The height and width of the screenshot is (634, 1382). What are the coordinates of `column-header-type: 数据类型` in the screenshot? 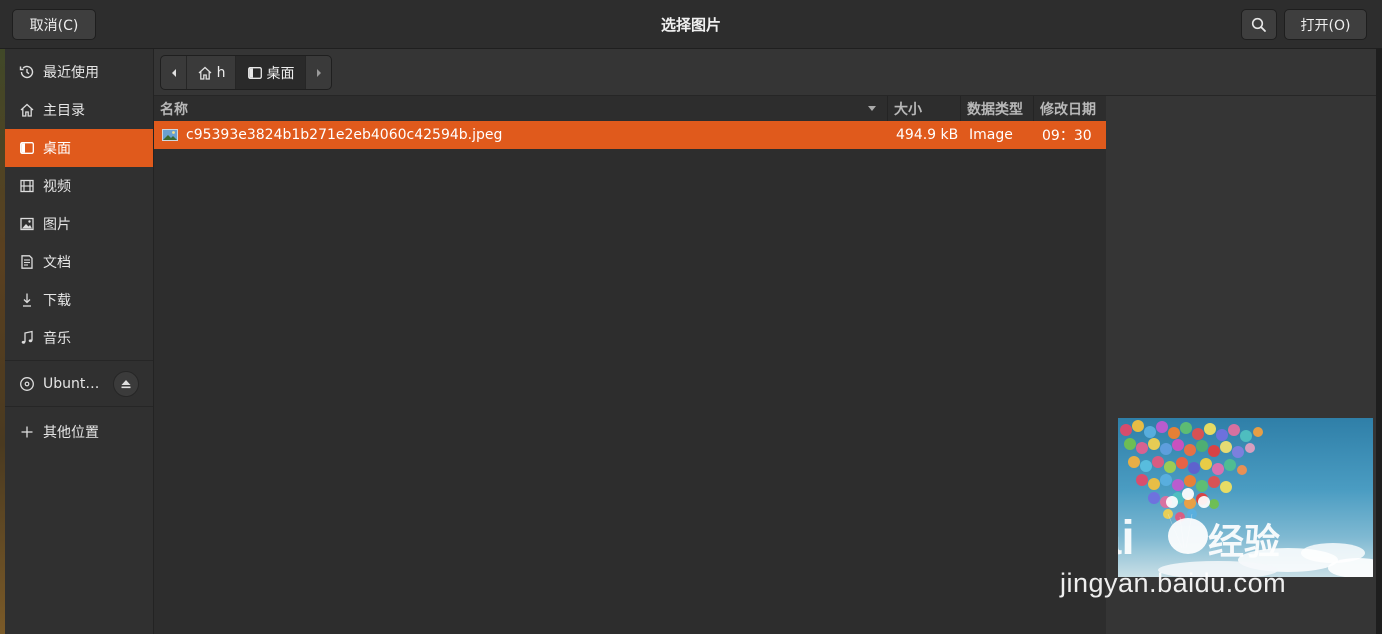 It's located at (997, 108).